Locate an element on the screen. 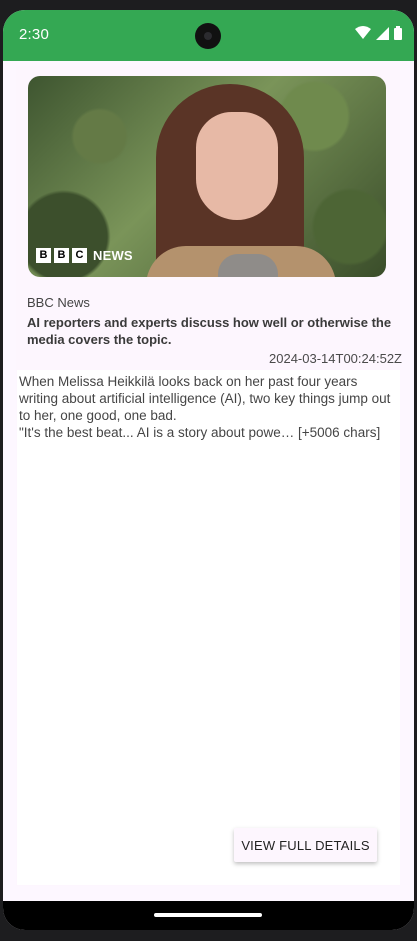 The image size is (417, 941). home-gesture-handle is located at coordinates (208, 915).